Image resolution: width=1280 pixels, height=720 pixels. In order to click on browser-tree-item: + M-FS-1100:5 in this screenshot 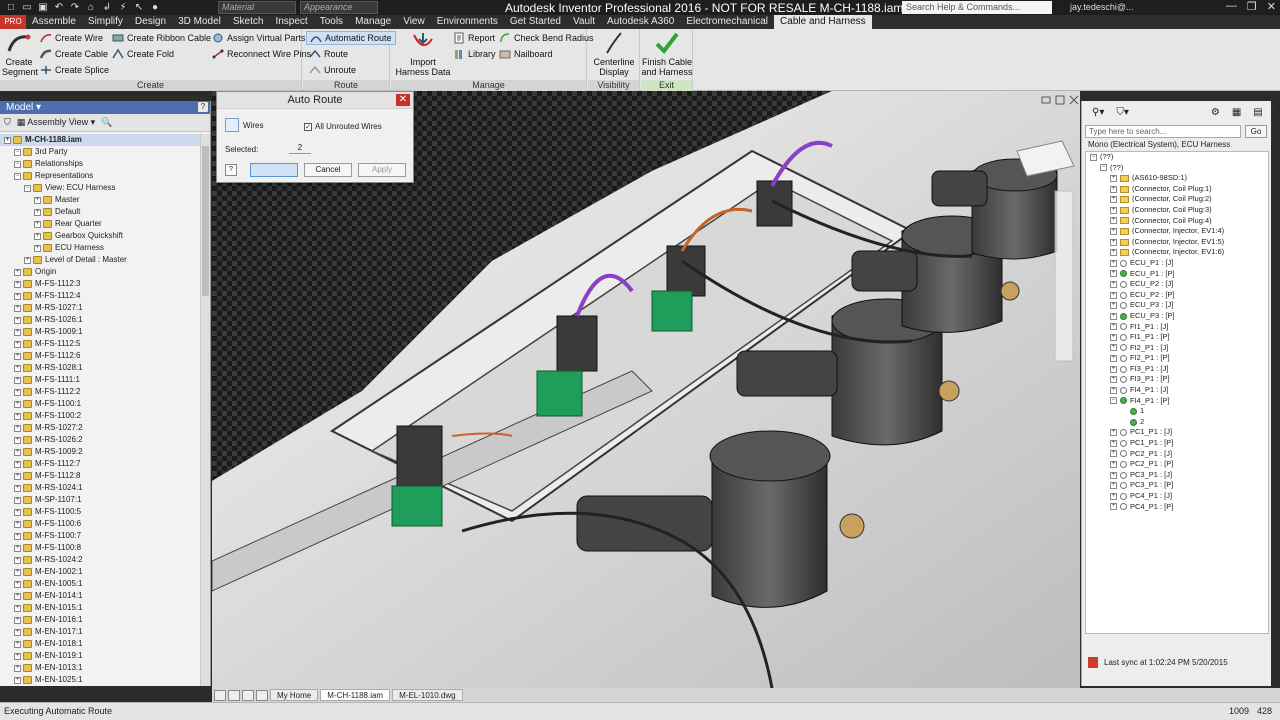, I will do `click(100, 512)`.